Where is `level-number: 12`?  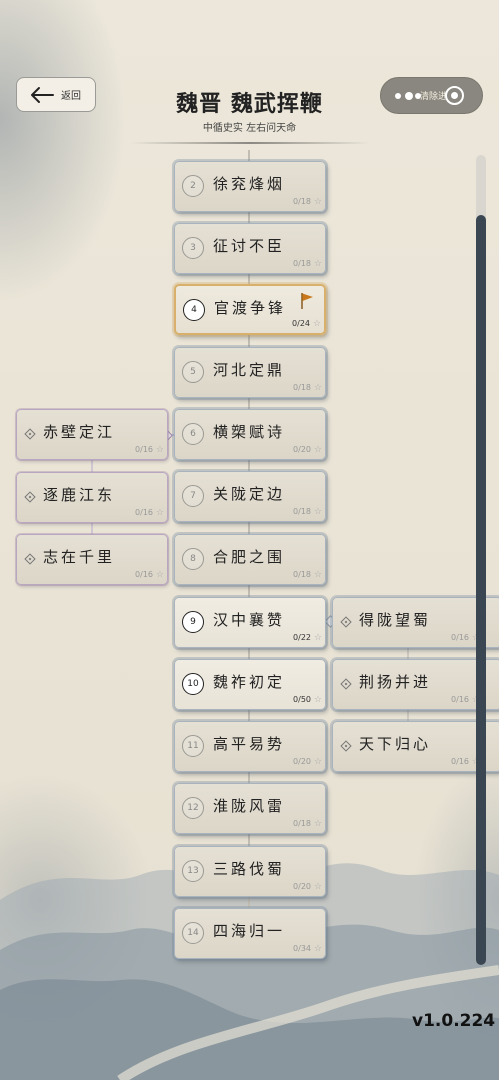 level-number: 12 is located at coordinates (193, 808).